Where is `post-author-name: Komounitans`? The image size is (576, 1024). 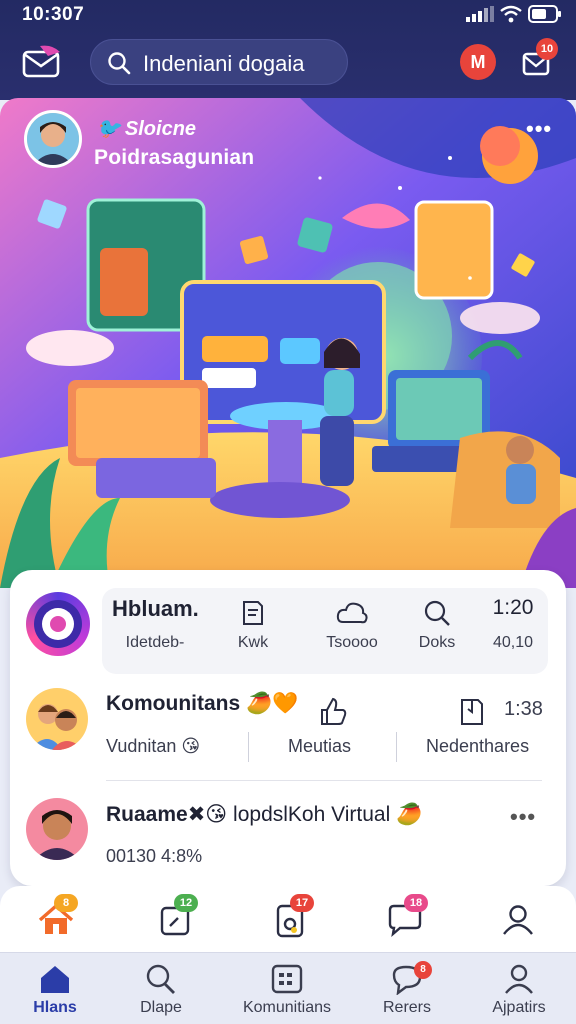 post-author-name: Komounitans is located at coordinates (173, 703).